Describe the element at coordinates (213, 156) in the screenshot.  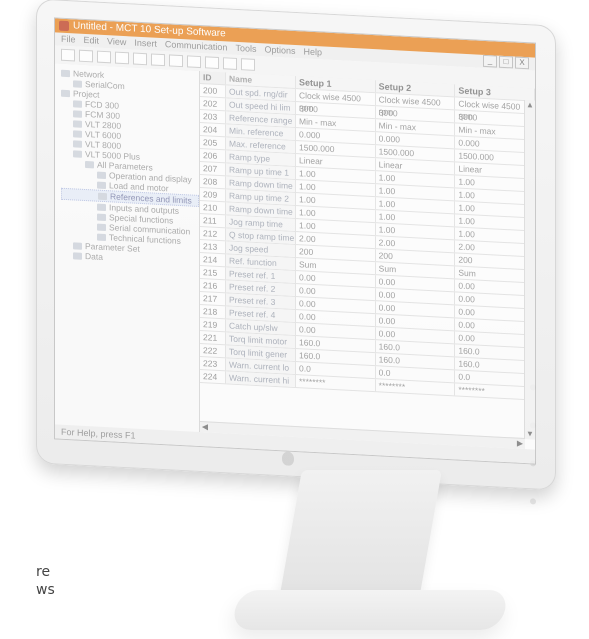
I see `cell-id: 206` at that location.